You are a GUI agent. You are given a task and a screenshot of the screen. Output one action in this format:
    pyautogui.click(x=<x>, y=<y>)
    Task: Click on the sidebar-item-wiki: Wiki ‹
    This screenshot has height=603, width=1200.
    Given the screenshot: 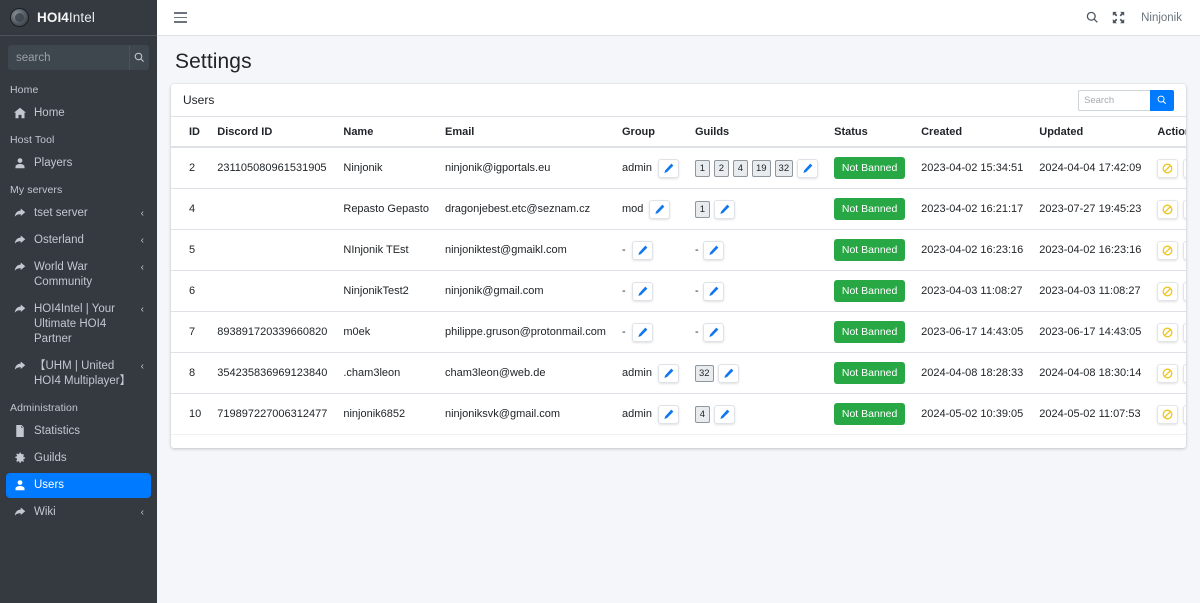 What is the action you would take?
    pyautogui.click(x=78, y=512)
    